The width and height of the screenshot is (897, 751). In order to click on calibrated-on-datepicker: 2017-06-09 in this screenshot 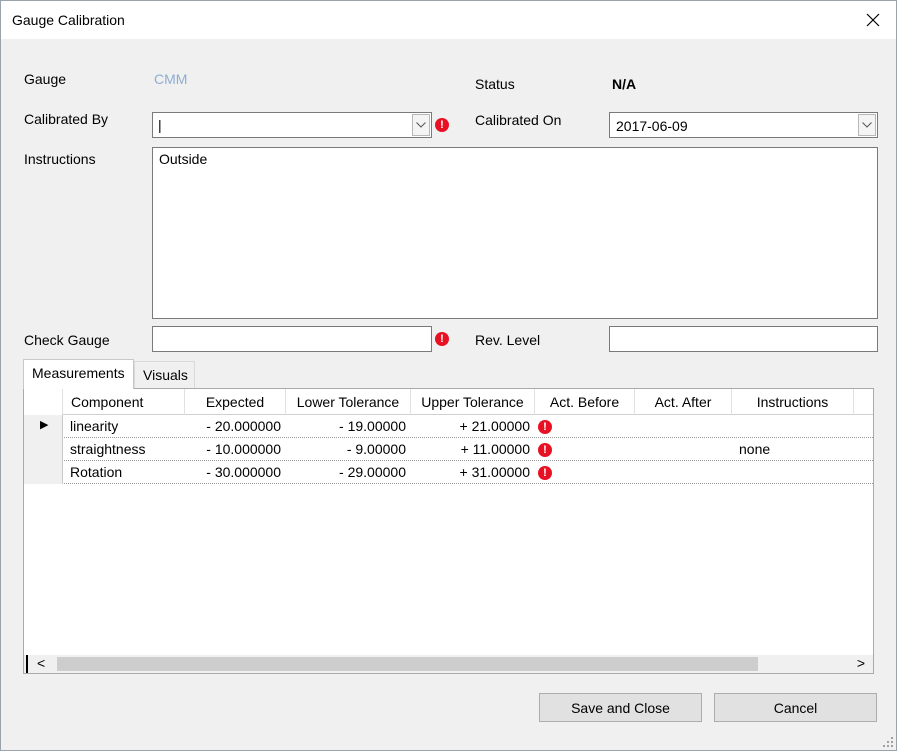, I will do `click(743, 125)`.